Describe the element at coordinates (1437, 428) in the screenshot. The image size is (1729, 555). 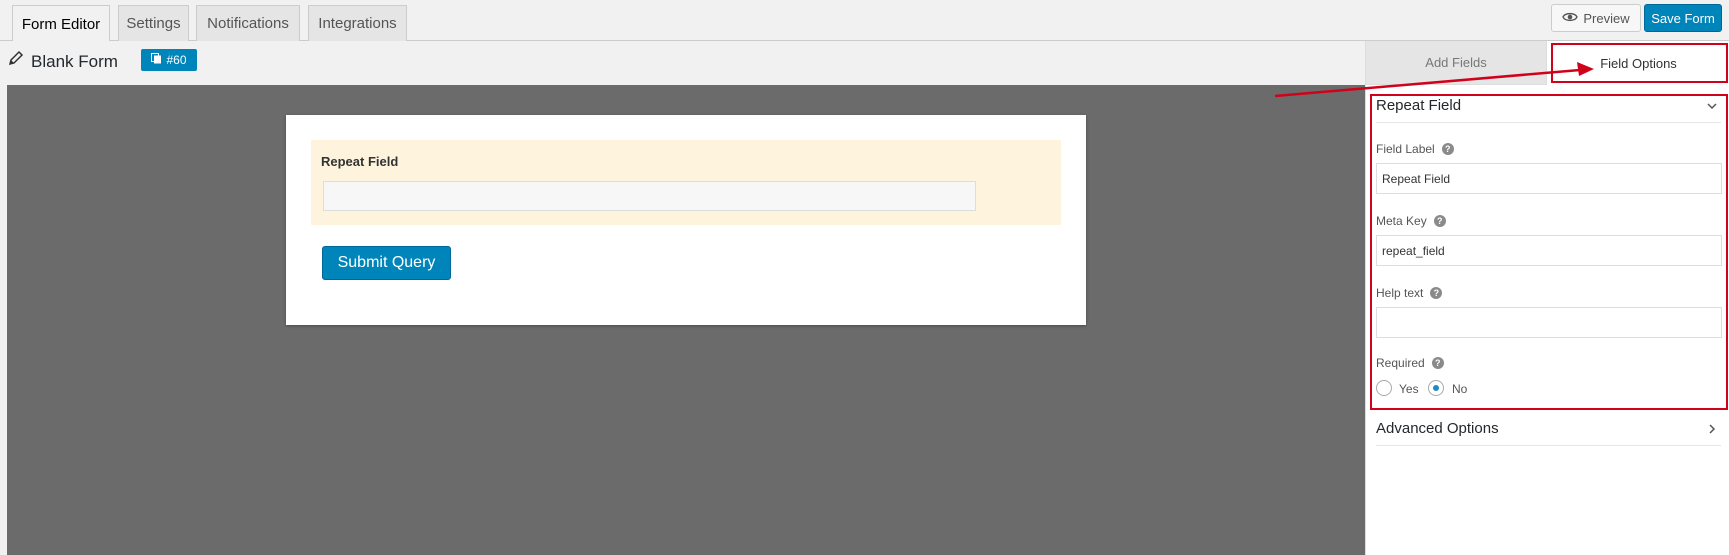
I see `advanced-options-header: Advanced Options` at that location.